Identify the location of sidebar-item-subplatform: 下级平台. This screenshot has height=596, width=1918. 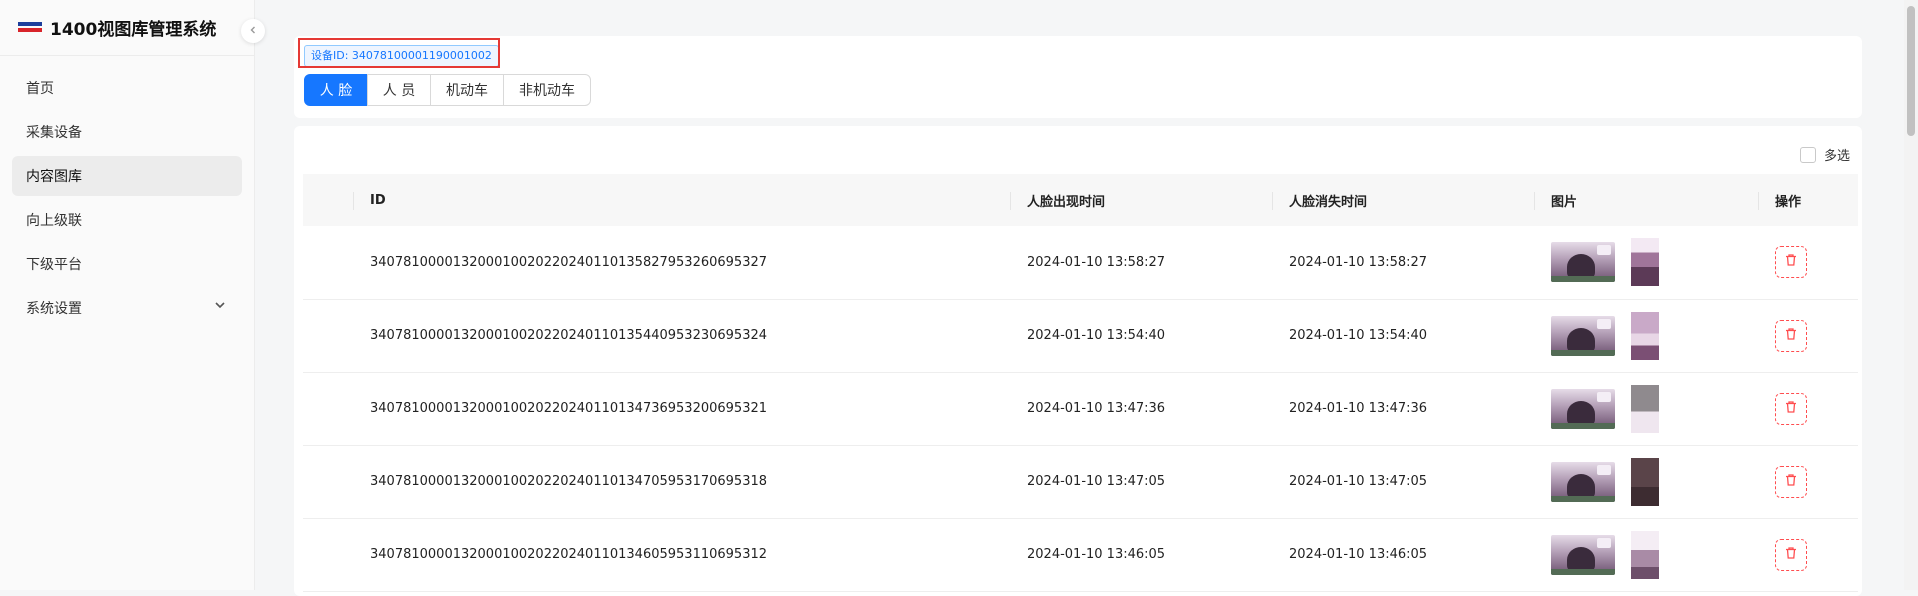
(127, 264).